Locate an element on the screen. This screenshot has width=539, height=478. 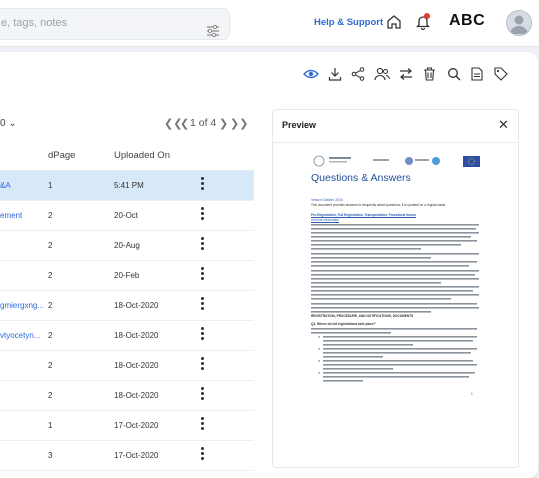
tag-icon is located at coordinates (501, 74).